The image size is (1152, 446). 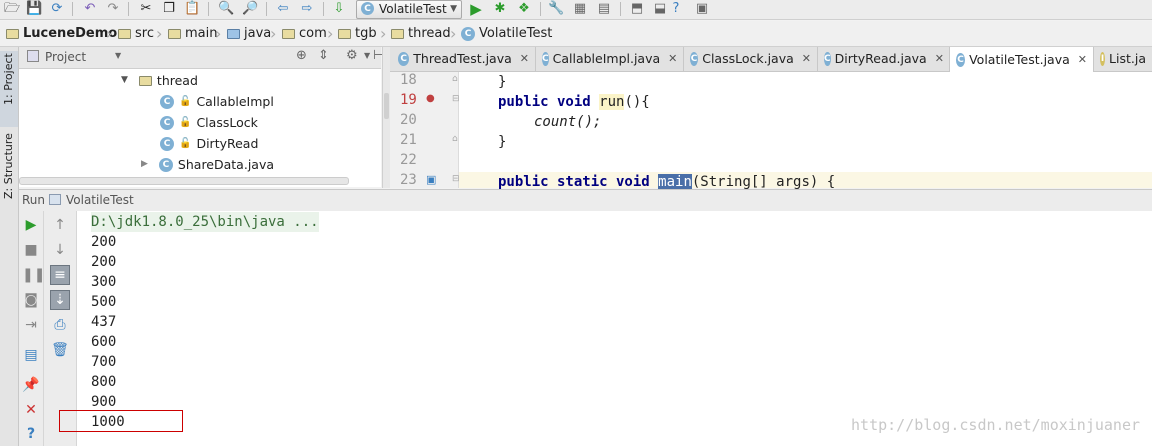 What do you see at coordinates (104, 282) in the screenshot?
I see `console-line: 300` at bounding box center [104, 282].